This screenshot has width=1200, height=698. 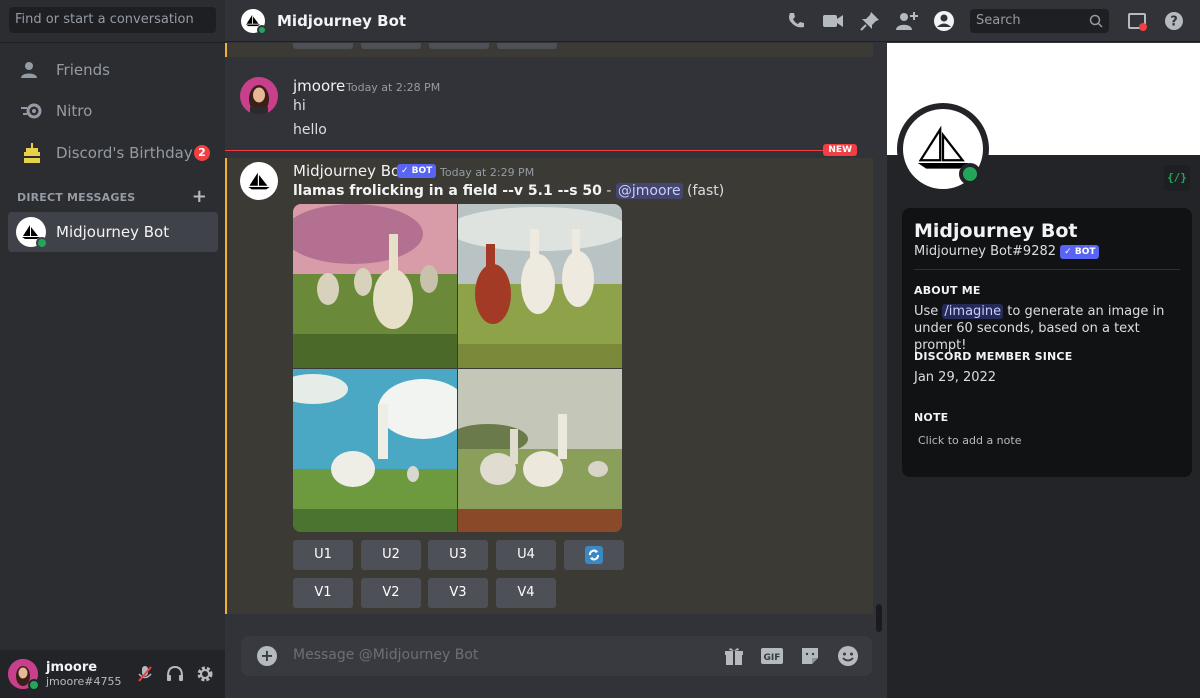 I want to click on note-input: Click to add a note, so click(x=1053, y=440).